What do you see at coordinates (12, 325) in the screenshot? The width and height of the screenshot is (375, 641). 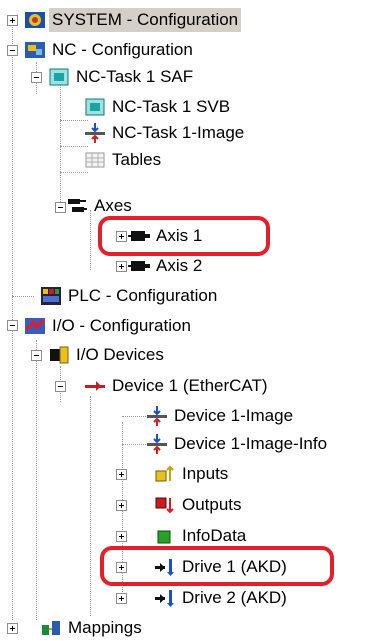 I see `collapse-toggle-io` at bounding box center [12, 325].